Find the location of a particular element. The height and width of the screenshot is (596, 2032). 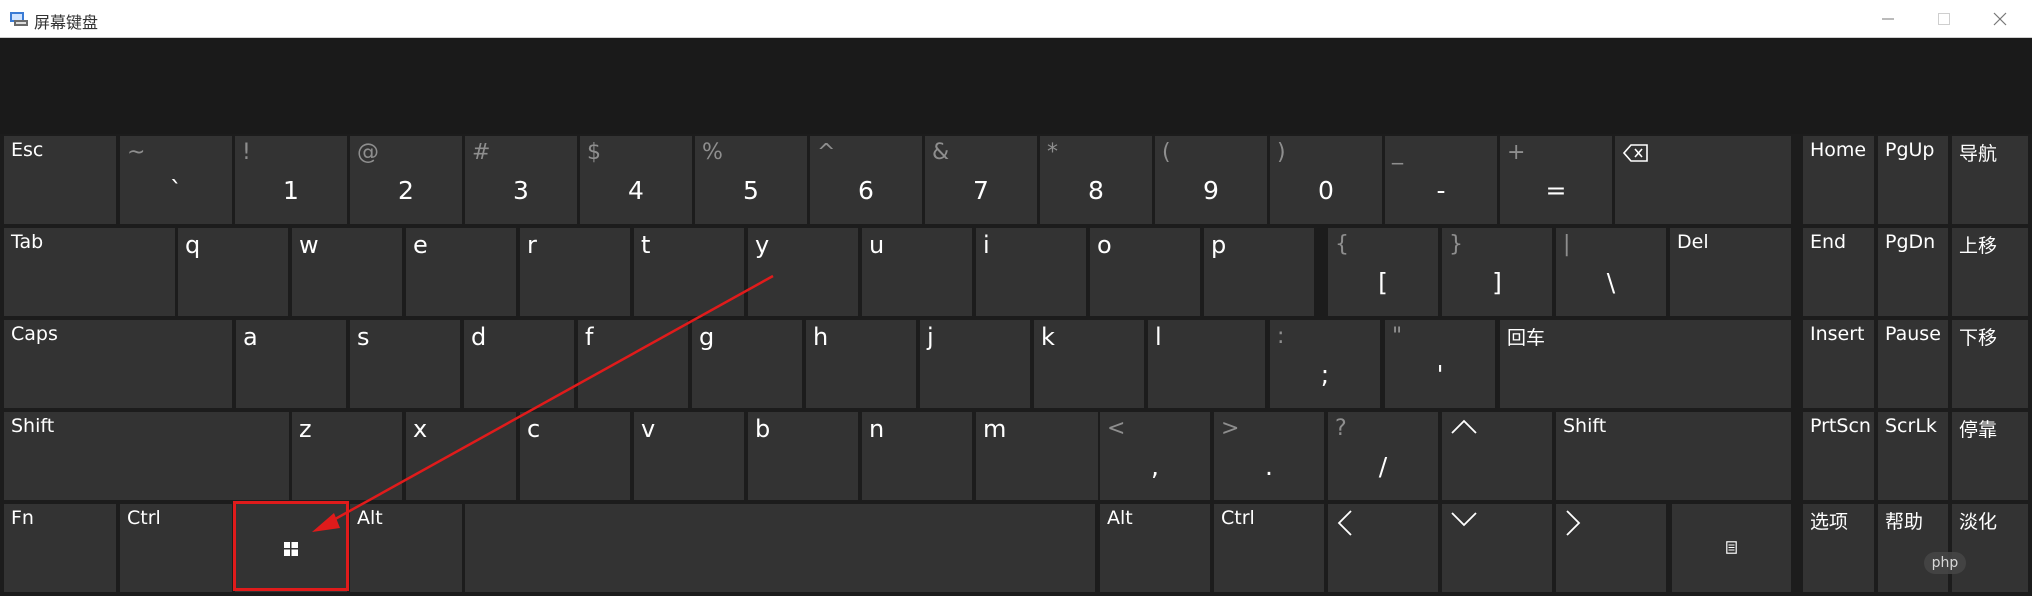

key-move-down: 下移 is located at coordinates (1990, 364).